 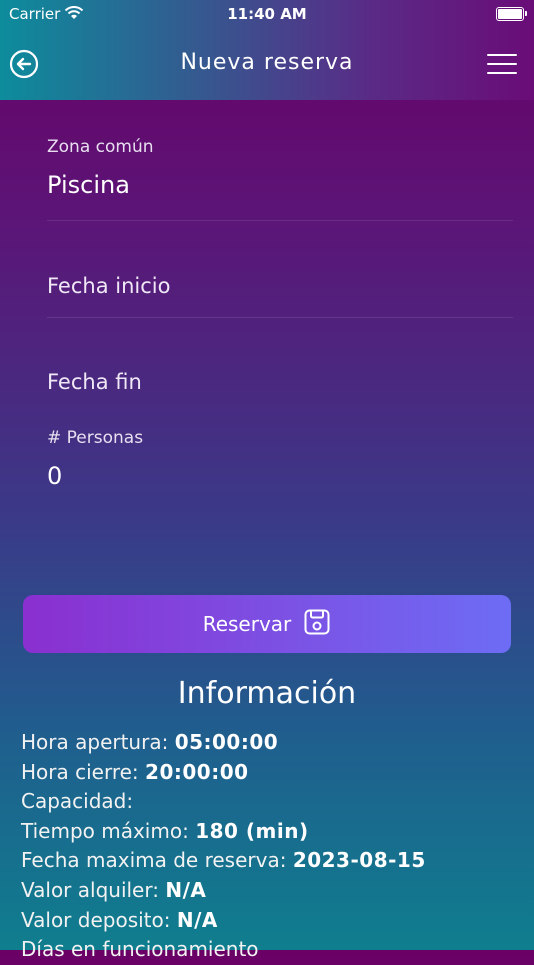 I want to click on info-row-hora-cierre: Hora cierre: 20:00:00, so click(x=223, y=773).